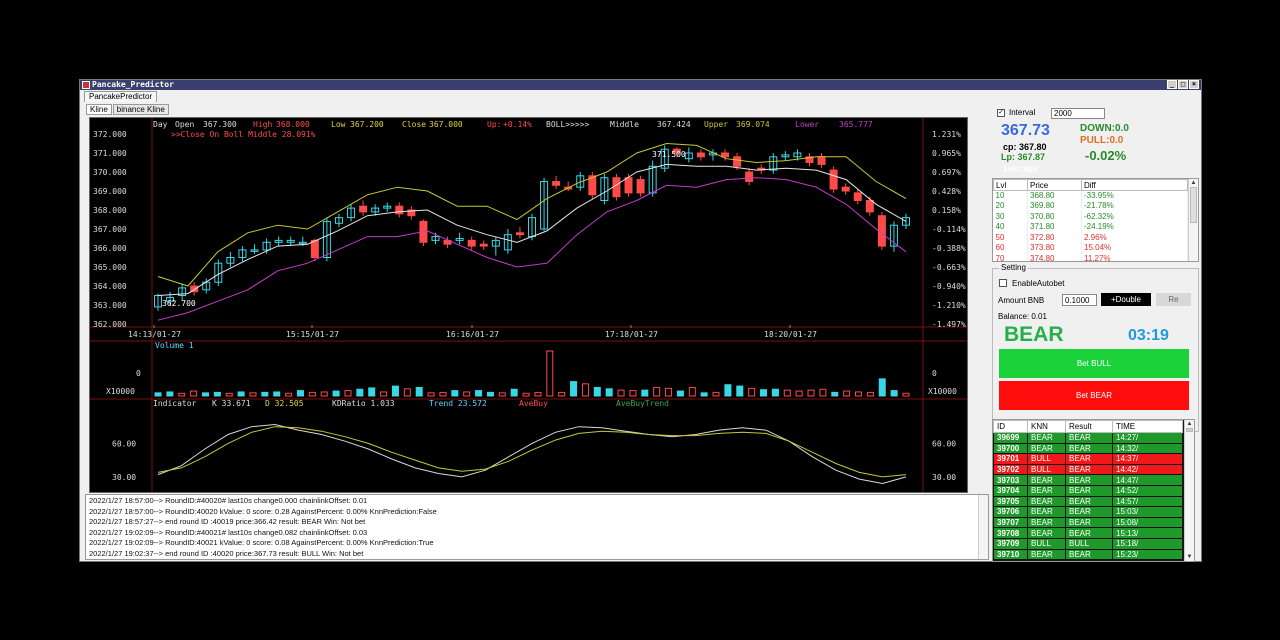 This screenshot has height=640, width=1280. I want to click on history-row: 39705 BEAR BEAR 14:57/, so click(1088, 501).